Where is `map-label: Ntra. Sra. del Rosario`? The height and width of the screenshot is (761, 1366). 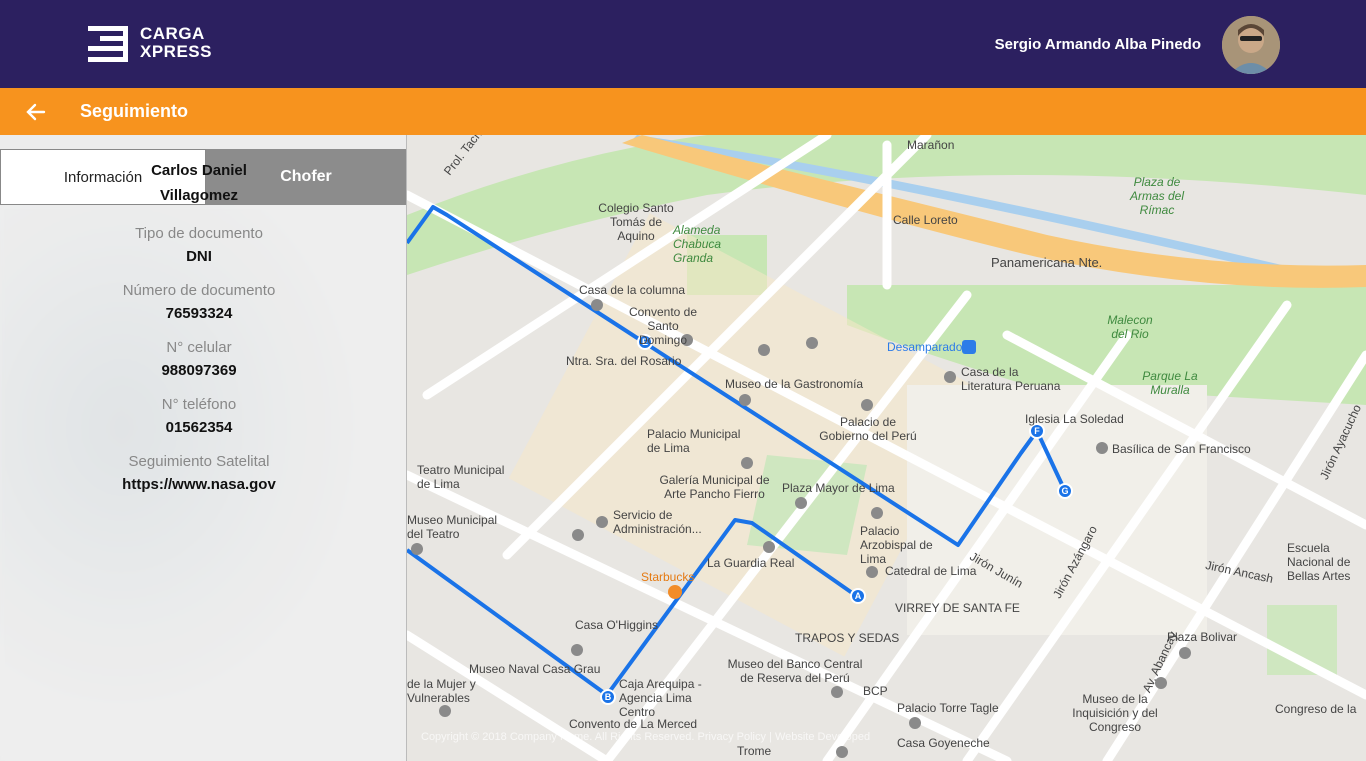
map-label: Ntra. Sra. del Rosario is located at coordinates (624, 361).